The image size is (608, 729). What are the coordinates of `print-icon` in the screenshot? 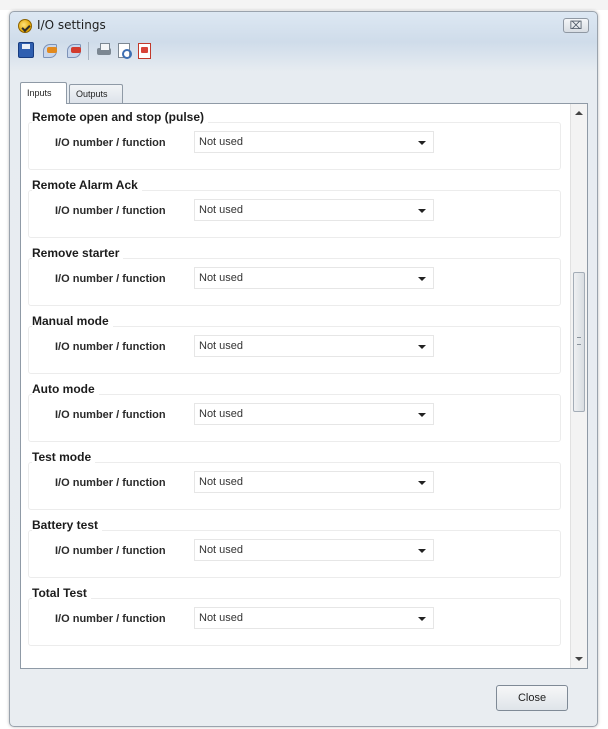 It's located at (104, 50).